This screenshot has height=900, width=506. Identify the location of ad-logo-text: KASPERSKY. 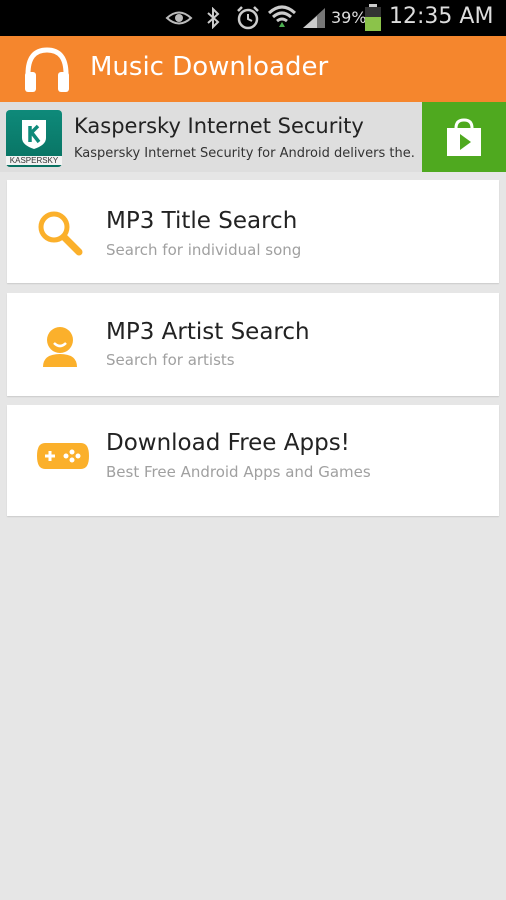
(34, 160).